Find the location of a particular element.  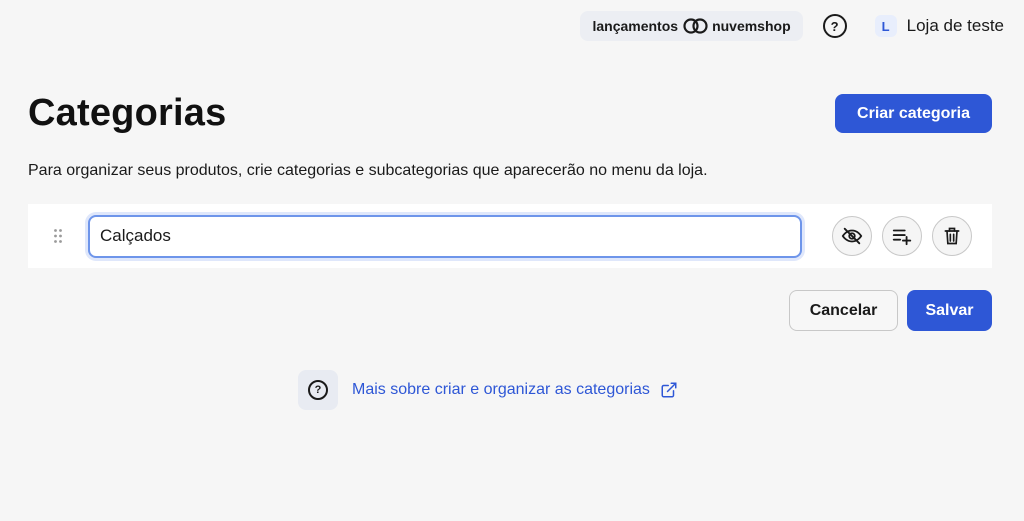

add-subcategory-button is located at coordinates (902, 236).